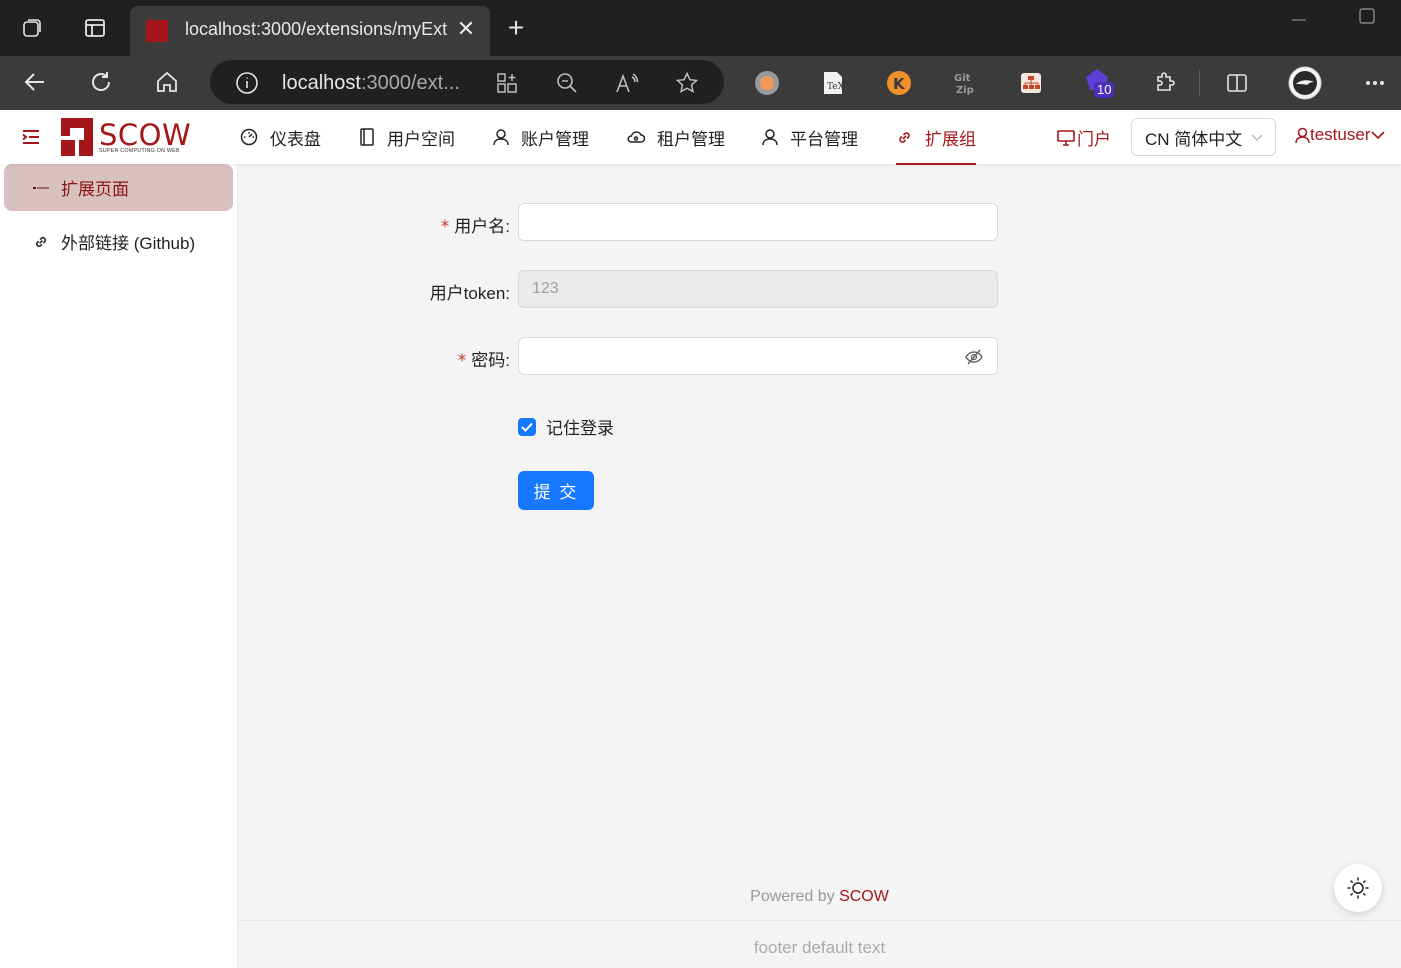 The width and height of the screenshot is (1401, 968). Describe the element at coordinates (367, 137) in the screenshot. I see `book-icon` at that location.